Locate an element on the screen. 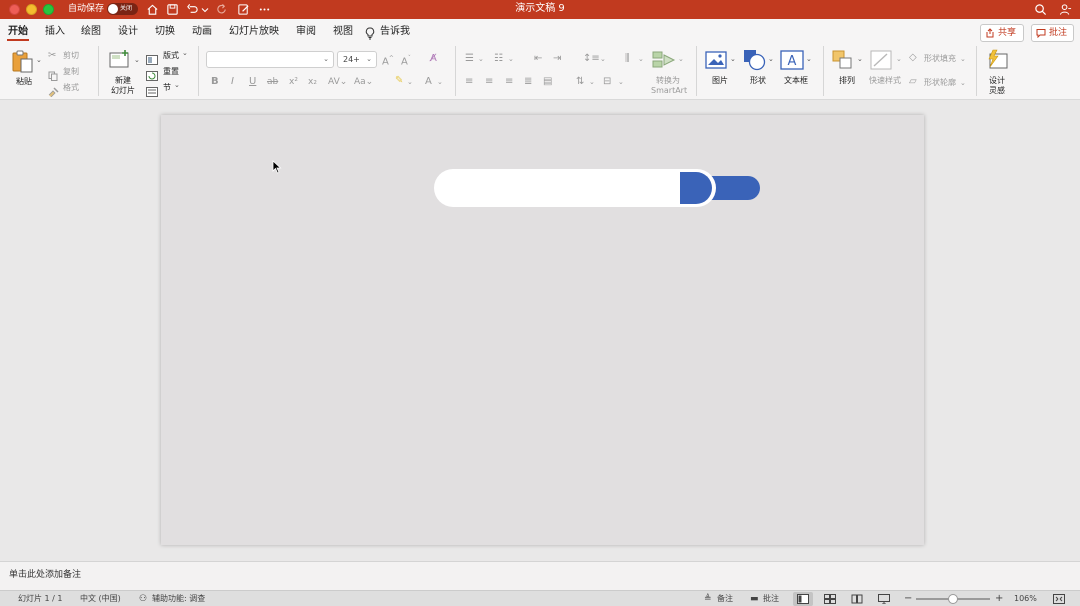  bold-icon: B is located at coordinates (215, 82).